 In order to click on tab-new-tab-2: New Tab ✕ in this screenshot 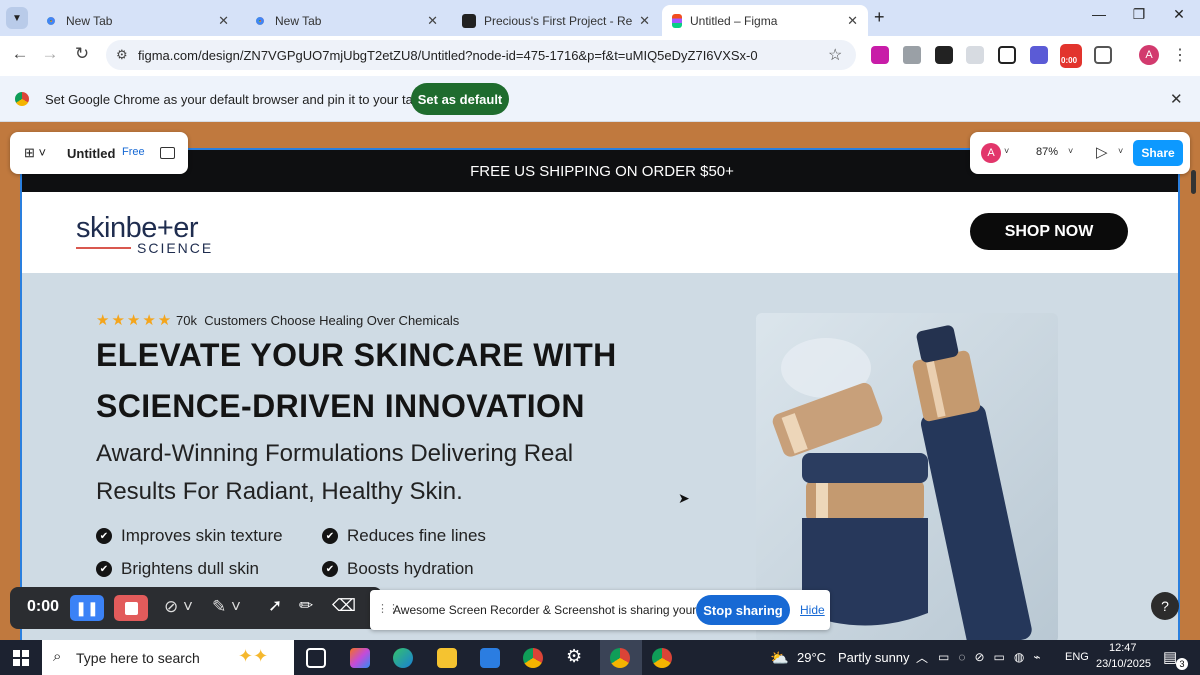, I will do `click(345, 20)`.